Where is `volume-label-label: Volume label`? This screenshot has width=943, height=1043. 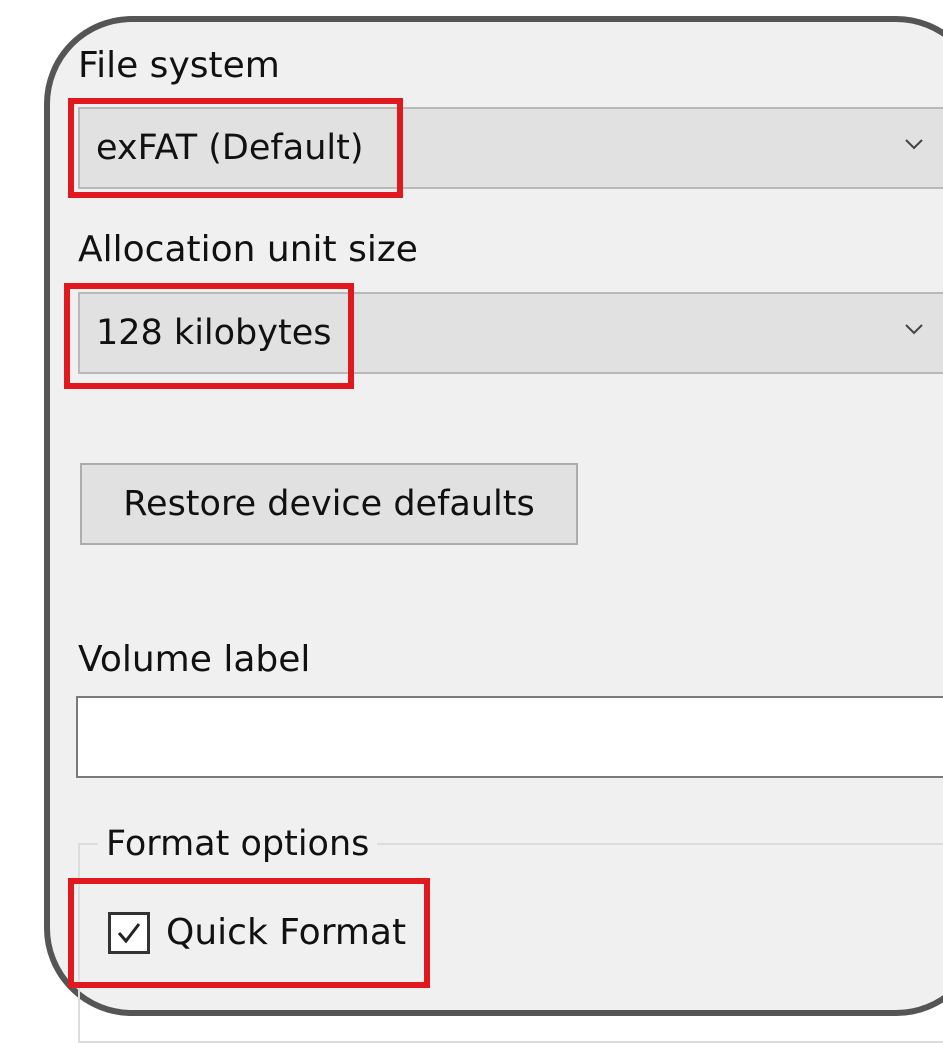 volume-label-label: Volume label is located at coordinates (194, 659).